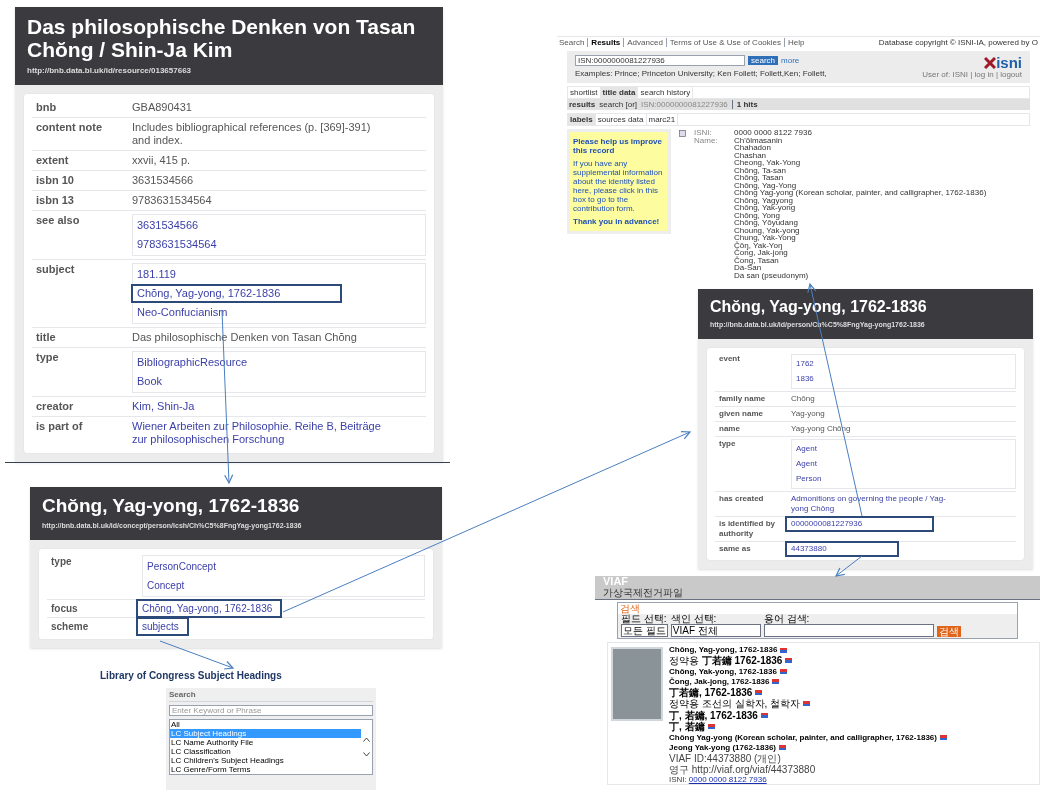  I want to click on nav-link: Advanced, so click(644, 42).